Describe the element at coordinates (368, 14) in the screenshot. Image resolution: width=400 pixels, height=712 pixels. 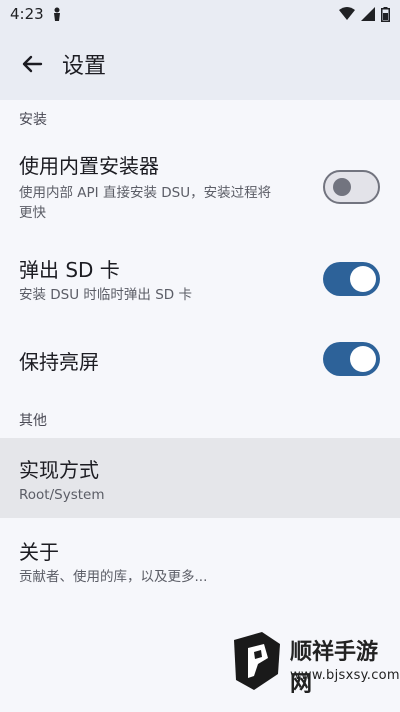
I see `signal-icon` at that location.